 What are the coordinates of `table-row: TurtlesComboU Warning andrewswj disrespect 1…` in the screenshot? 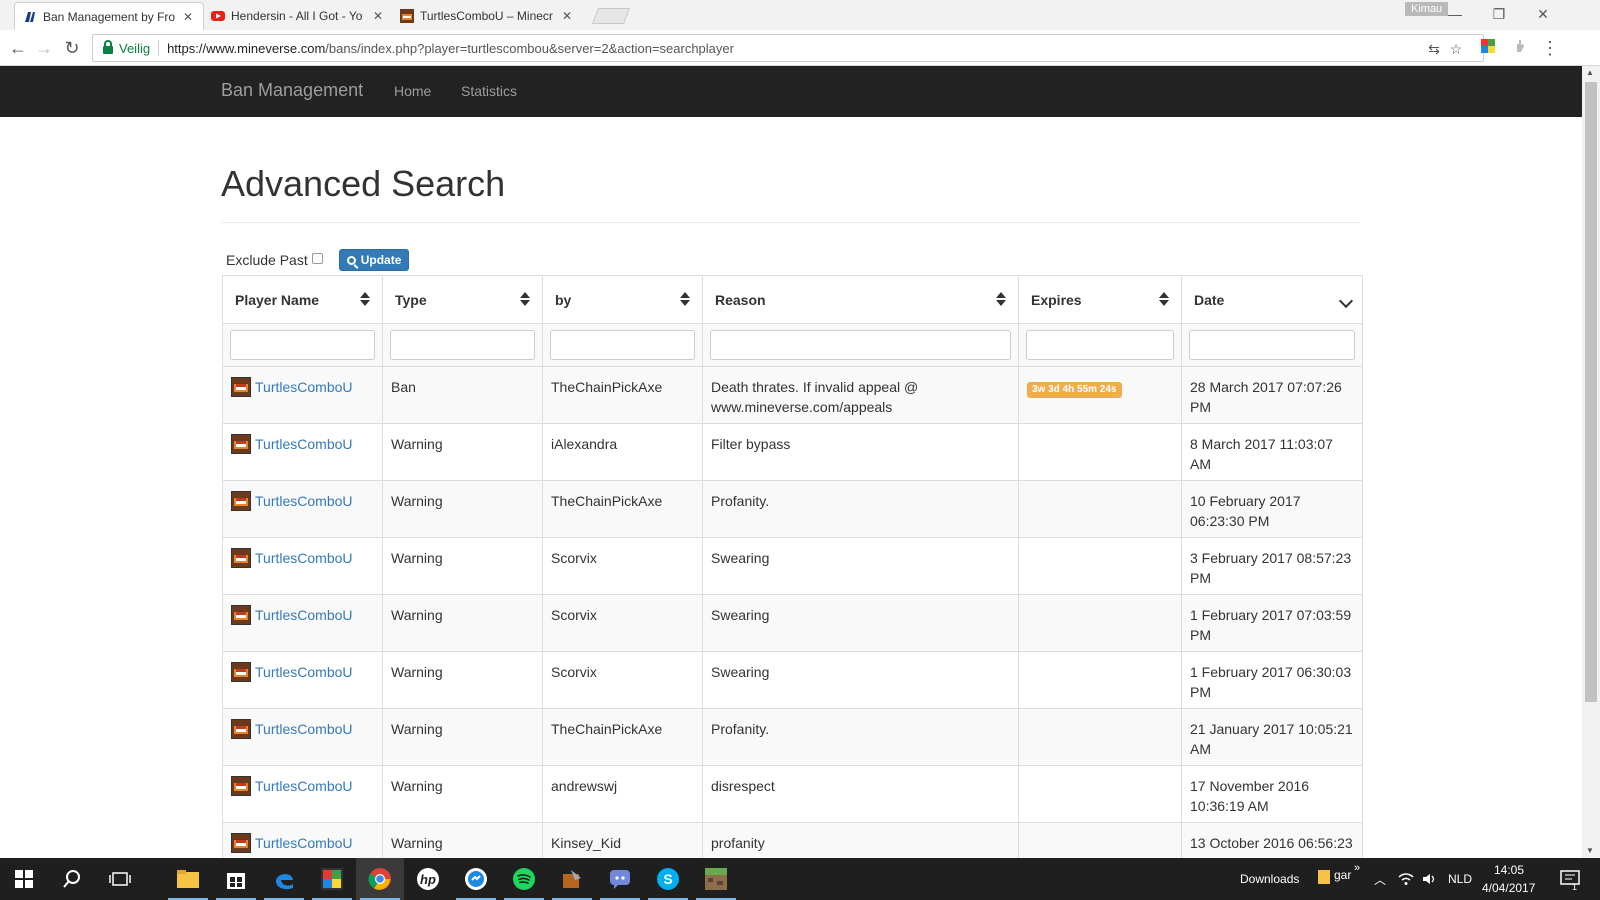 It's located at (792, 794).